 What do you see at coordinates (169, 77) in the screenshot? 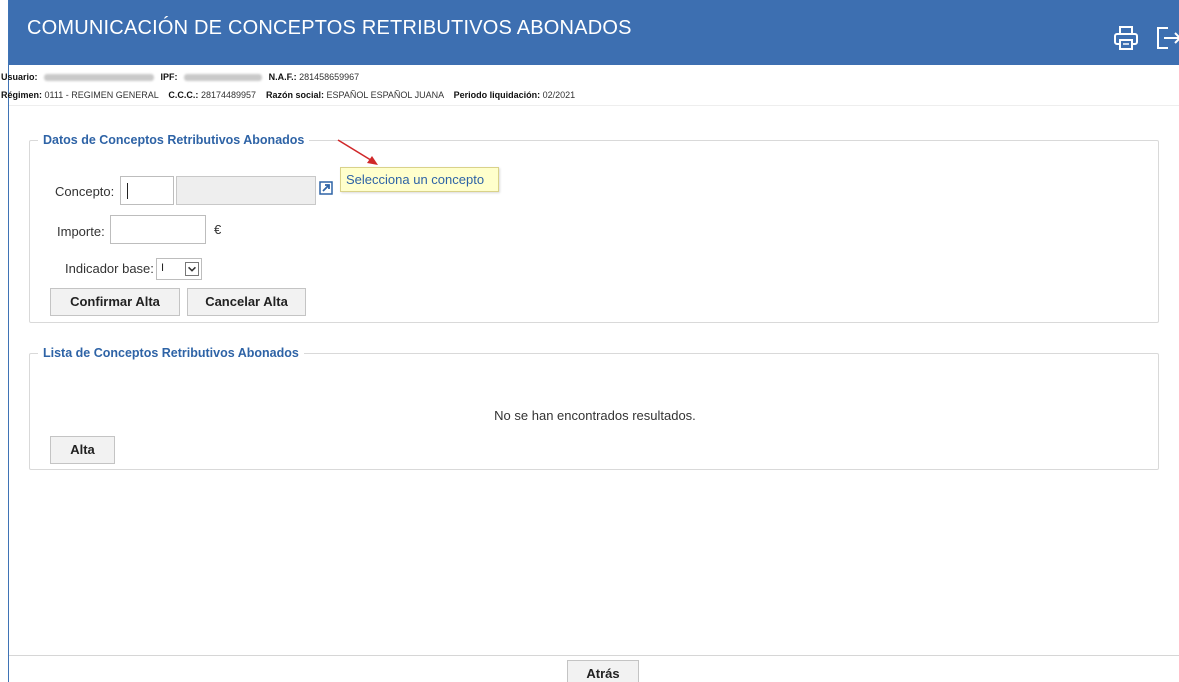
I see `ipf-label: IPF:` at bounding box center [169, 77].